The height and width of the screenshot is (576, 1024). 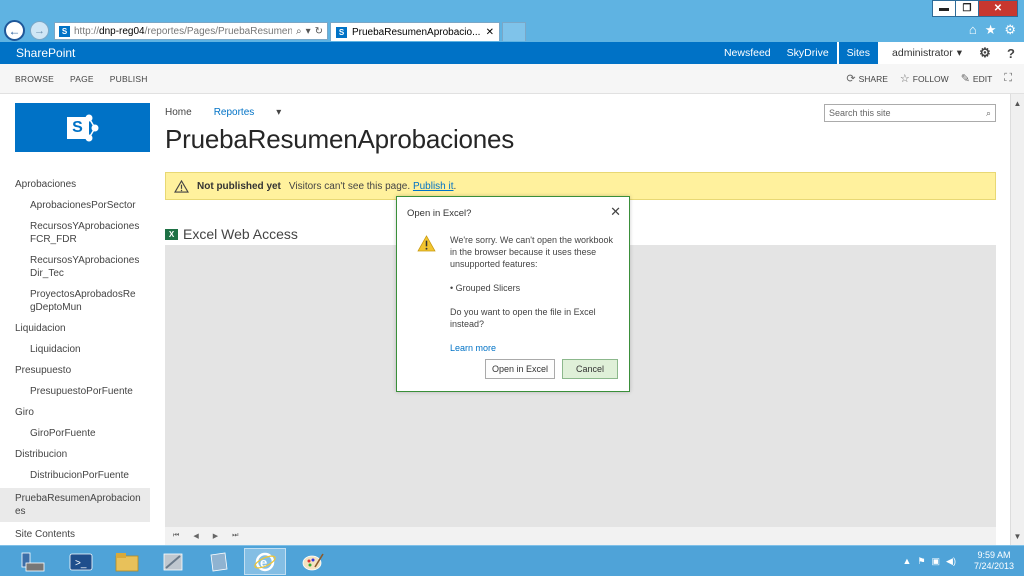 What do you see at coordinates (973, 30) in the screenshot?
I see `home-icon: ⌂` at bounding box center [973, 30].